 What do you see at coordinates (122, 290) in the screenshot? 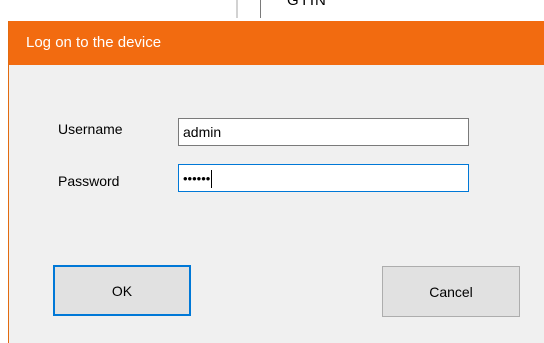
I see `ok-button: OK` at bounding box center [122, 290].